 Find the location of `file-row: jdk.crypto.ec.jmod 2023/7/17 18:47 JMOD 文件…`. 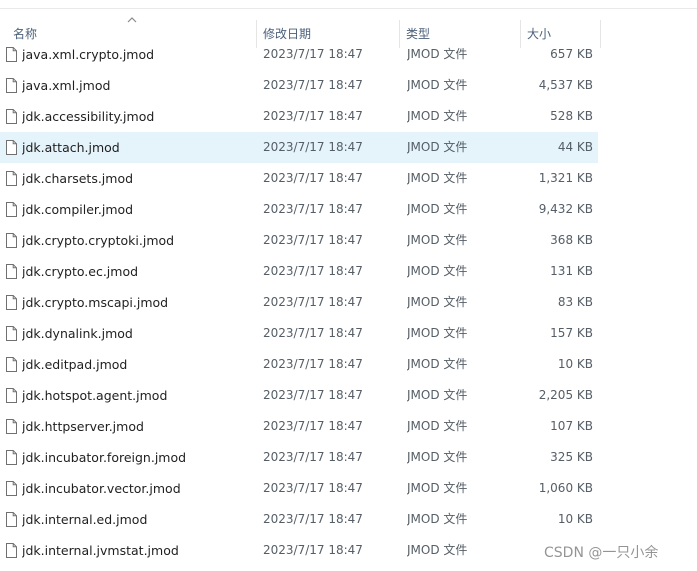

file-row: jdk.crypto.ec.jmod 2023/7/17 18:47 JMOD 文件… is located at coordinates (300, 271).